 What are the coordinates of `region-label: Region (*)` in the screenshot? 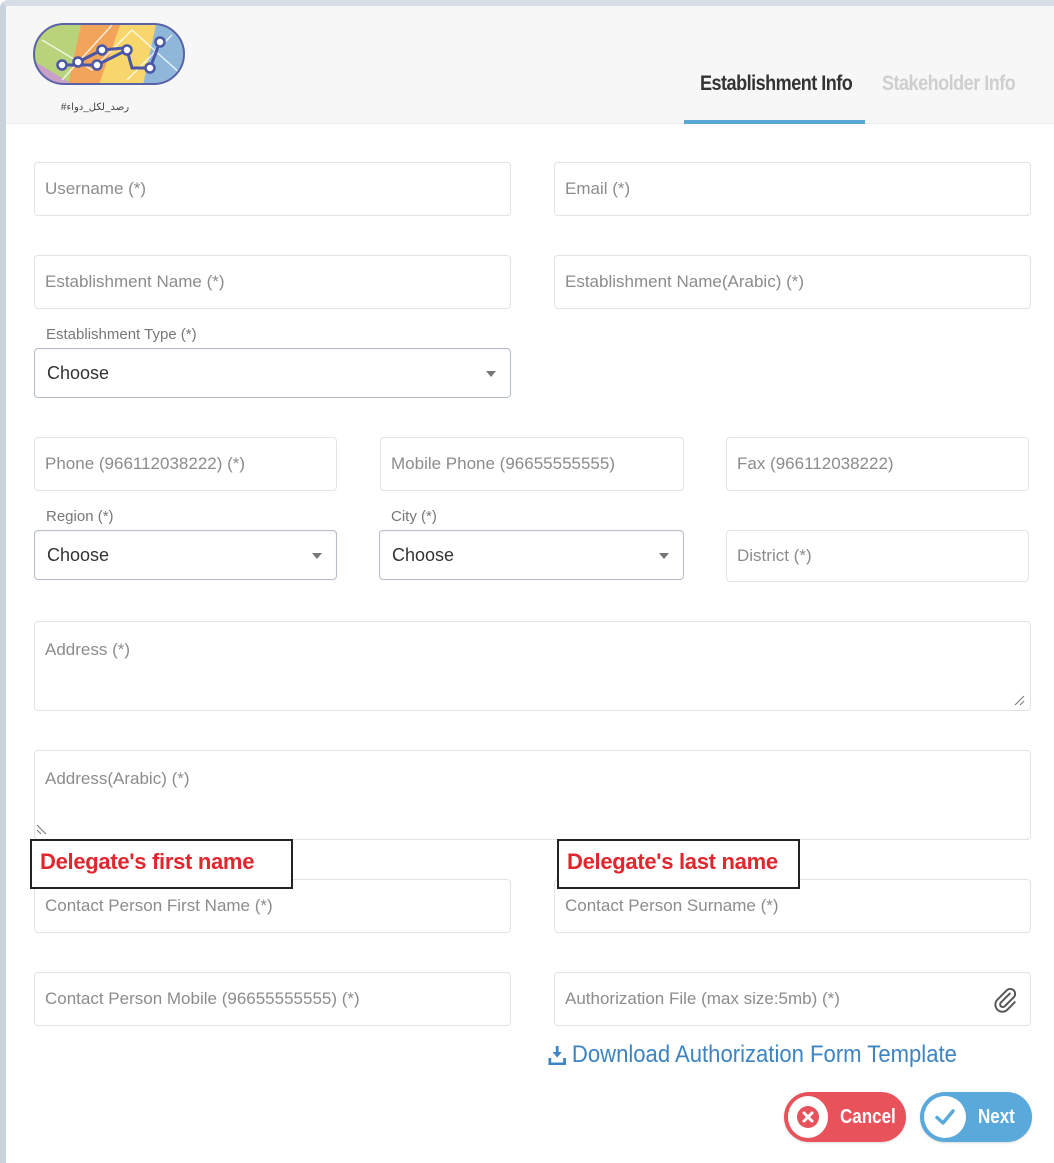 It's located at (80, 516).